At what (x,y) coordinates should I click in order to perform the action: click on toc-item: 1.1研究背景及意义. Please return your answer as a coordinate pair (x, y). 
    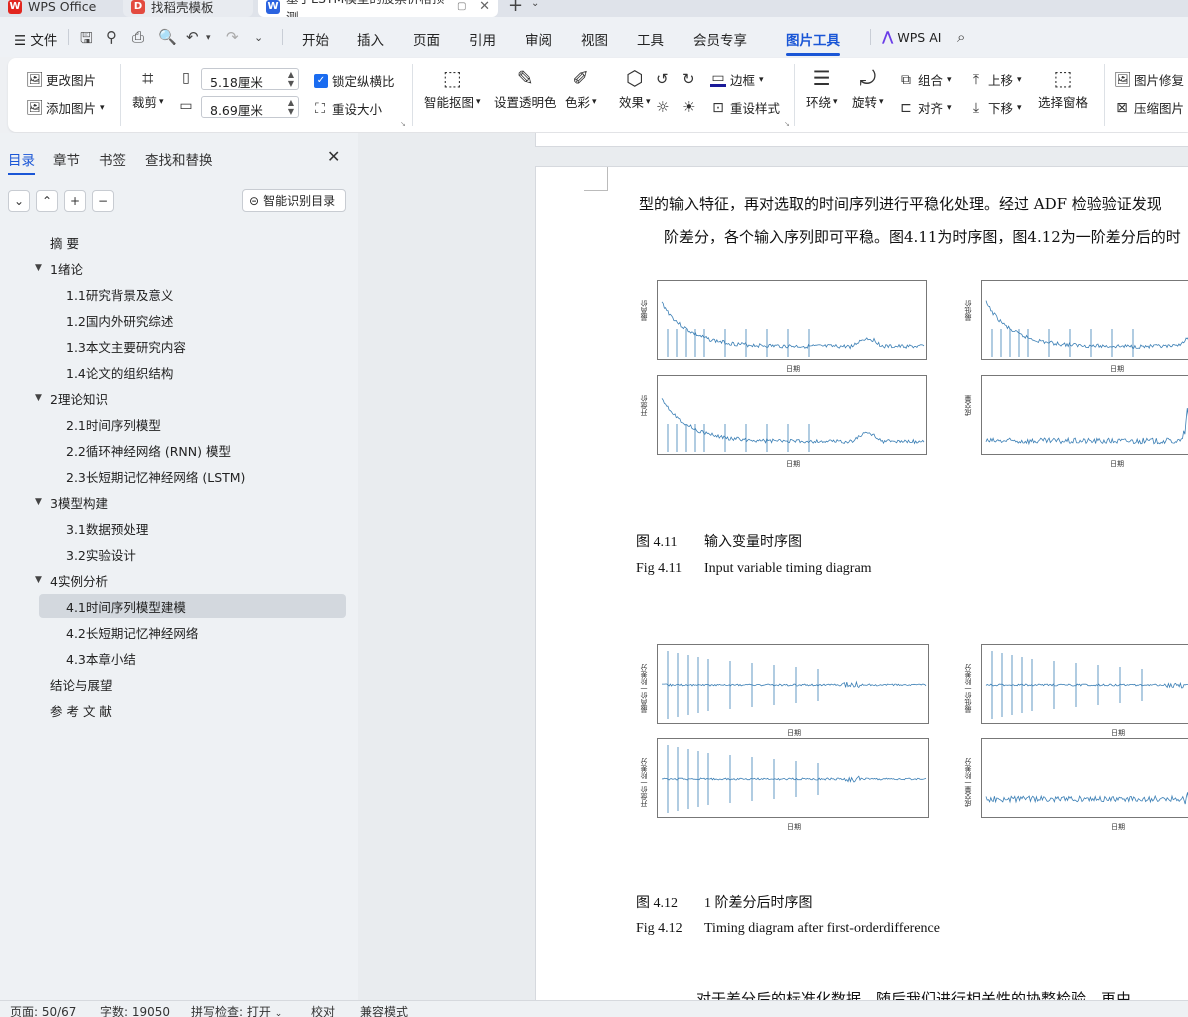
    Looking at the image, I should click on (119, 294).